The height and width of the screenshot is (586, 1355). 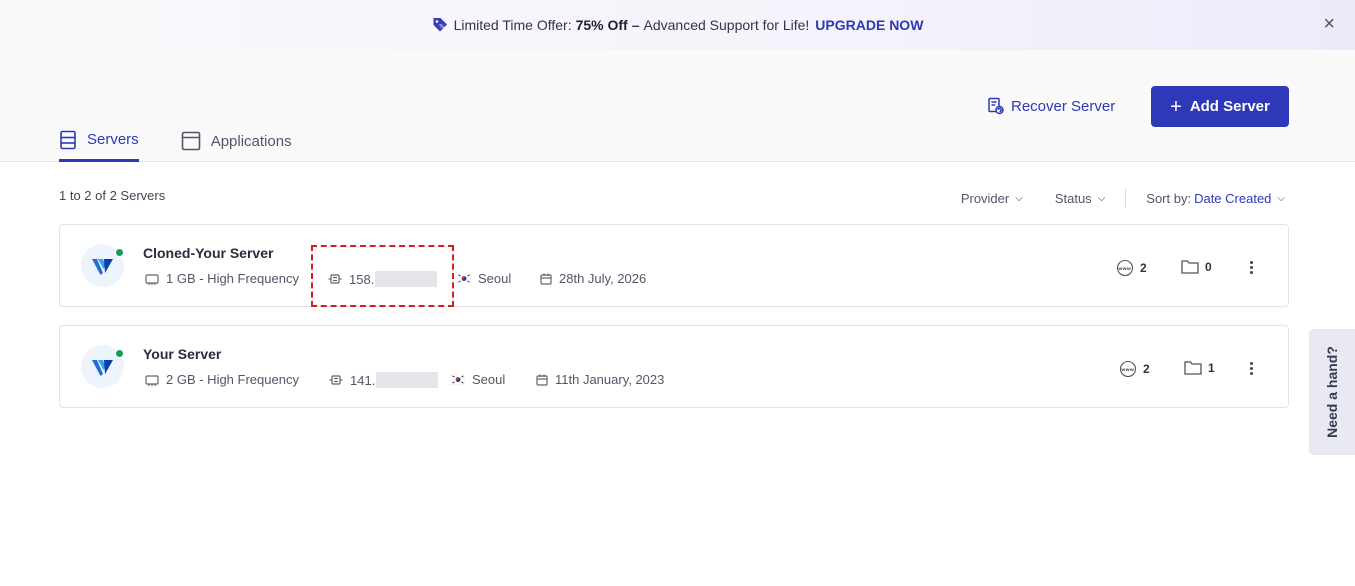 I want to click on result-count: 1 to 2 of 2 Servers, so click(x=112, y=195).